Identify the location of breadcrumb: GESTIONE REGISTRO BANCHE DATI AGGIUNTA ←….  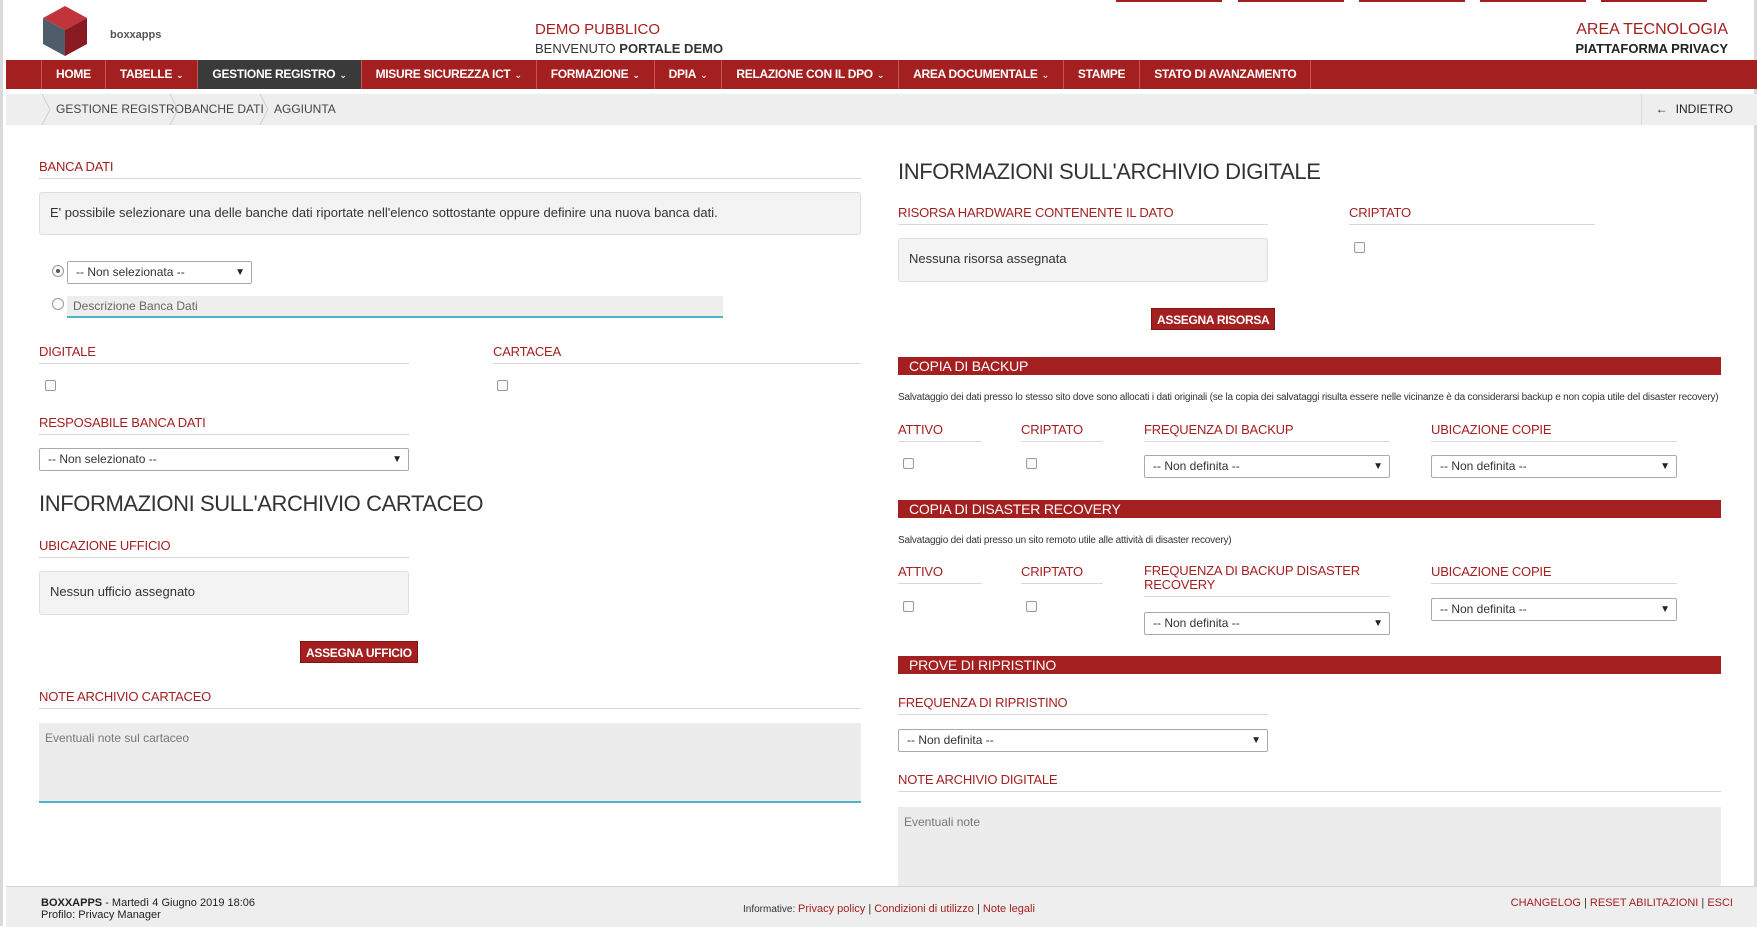
(881, 109).